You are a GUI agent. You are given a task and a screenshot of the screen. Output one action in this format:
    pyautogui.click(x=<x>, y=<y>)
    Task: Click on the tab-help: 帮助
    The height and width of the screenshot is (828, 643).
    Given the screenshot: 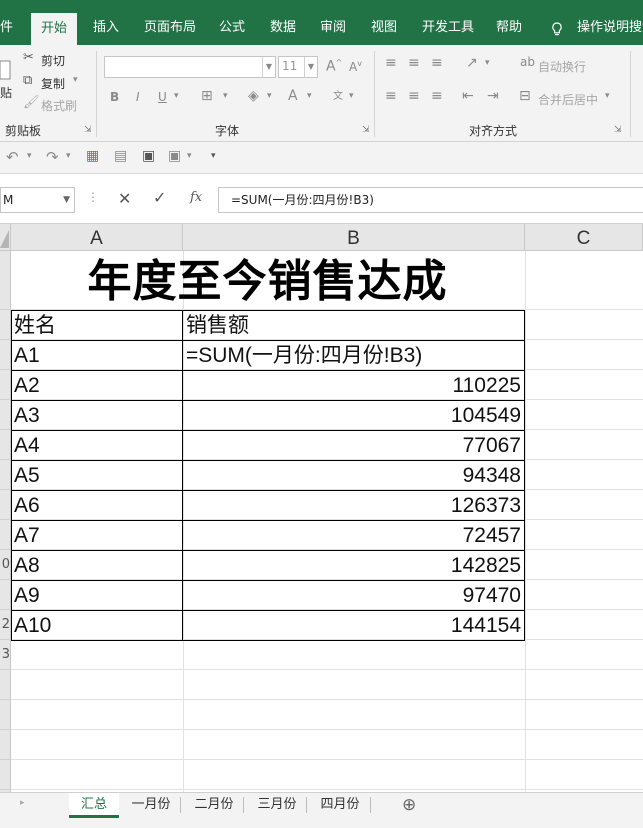 What is the action you would take?
    pyautogui.click(x=509, y=22)
    